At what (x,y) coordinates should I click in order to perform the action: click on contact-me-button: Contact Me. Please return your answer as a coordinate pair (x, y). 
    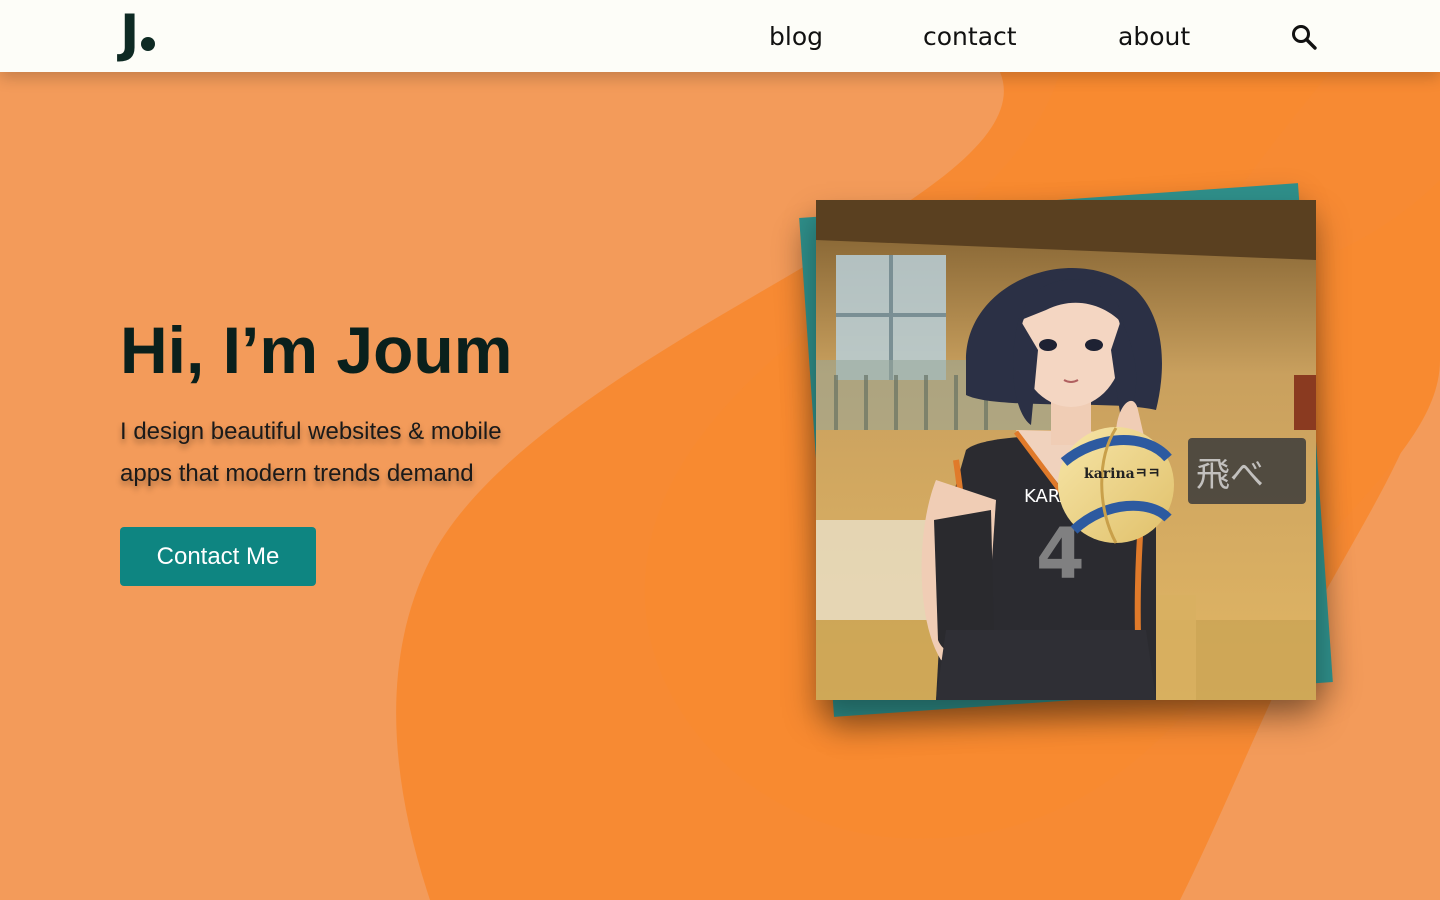
    Looking at the image, I should click on (218, 556).